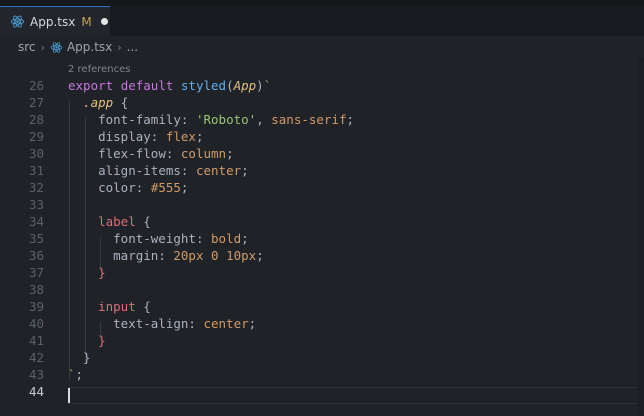 This screenshot has width=644, height=416. Describe the element at coordinates (322, 255) in the screenshot. I see `code-line: 36 margin: 20px 0 10px;` at that location.